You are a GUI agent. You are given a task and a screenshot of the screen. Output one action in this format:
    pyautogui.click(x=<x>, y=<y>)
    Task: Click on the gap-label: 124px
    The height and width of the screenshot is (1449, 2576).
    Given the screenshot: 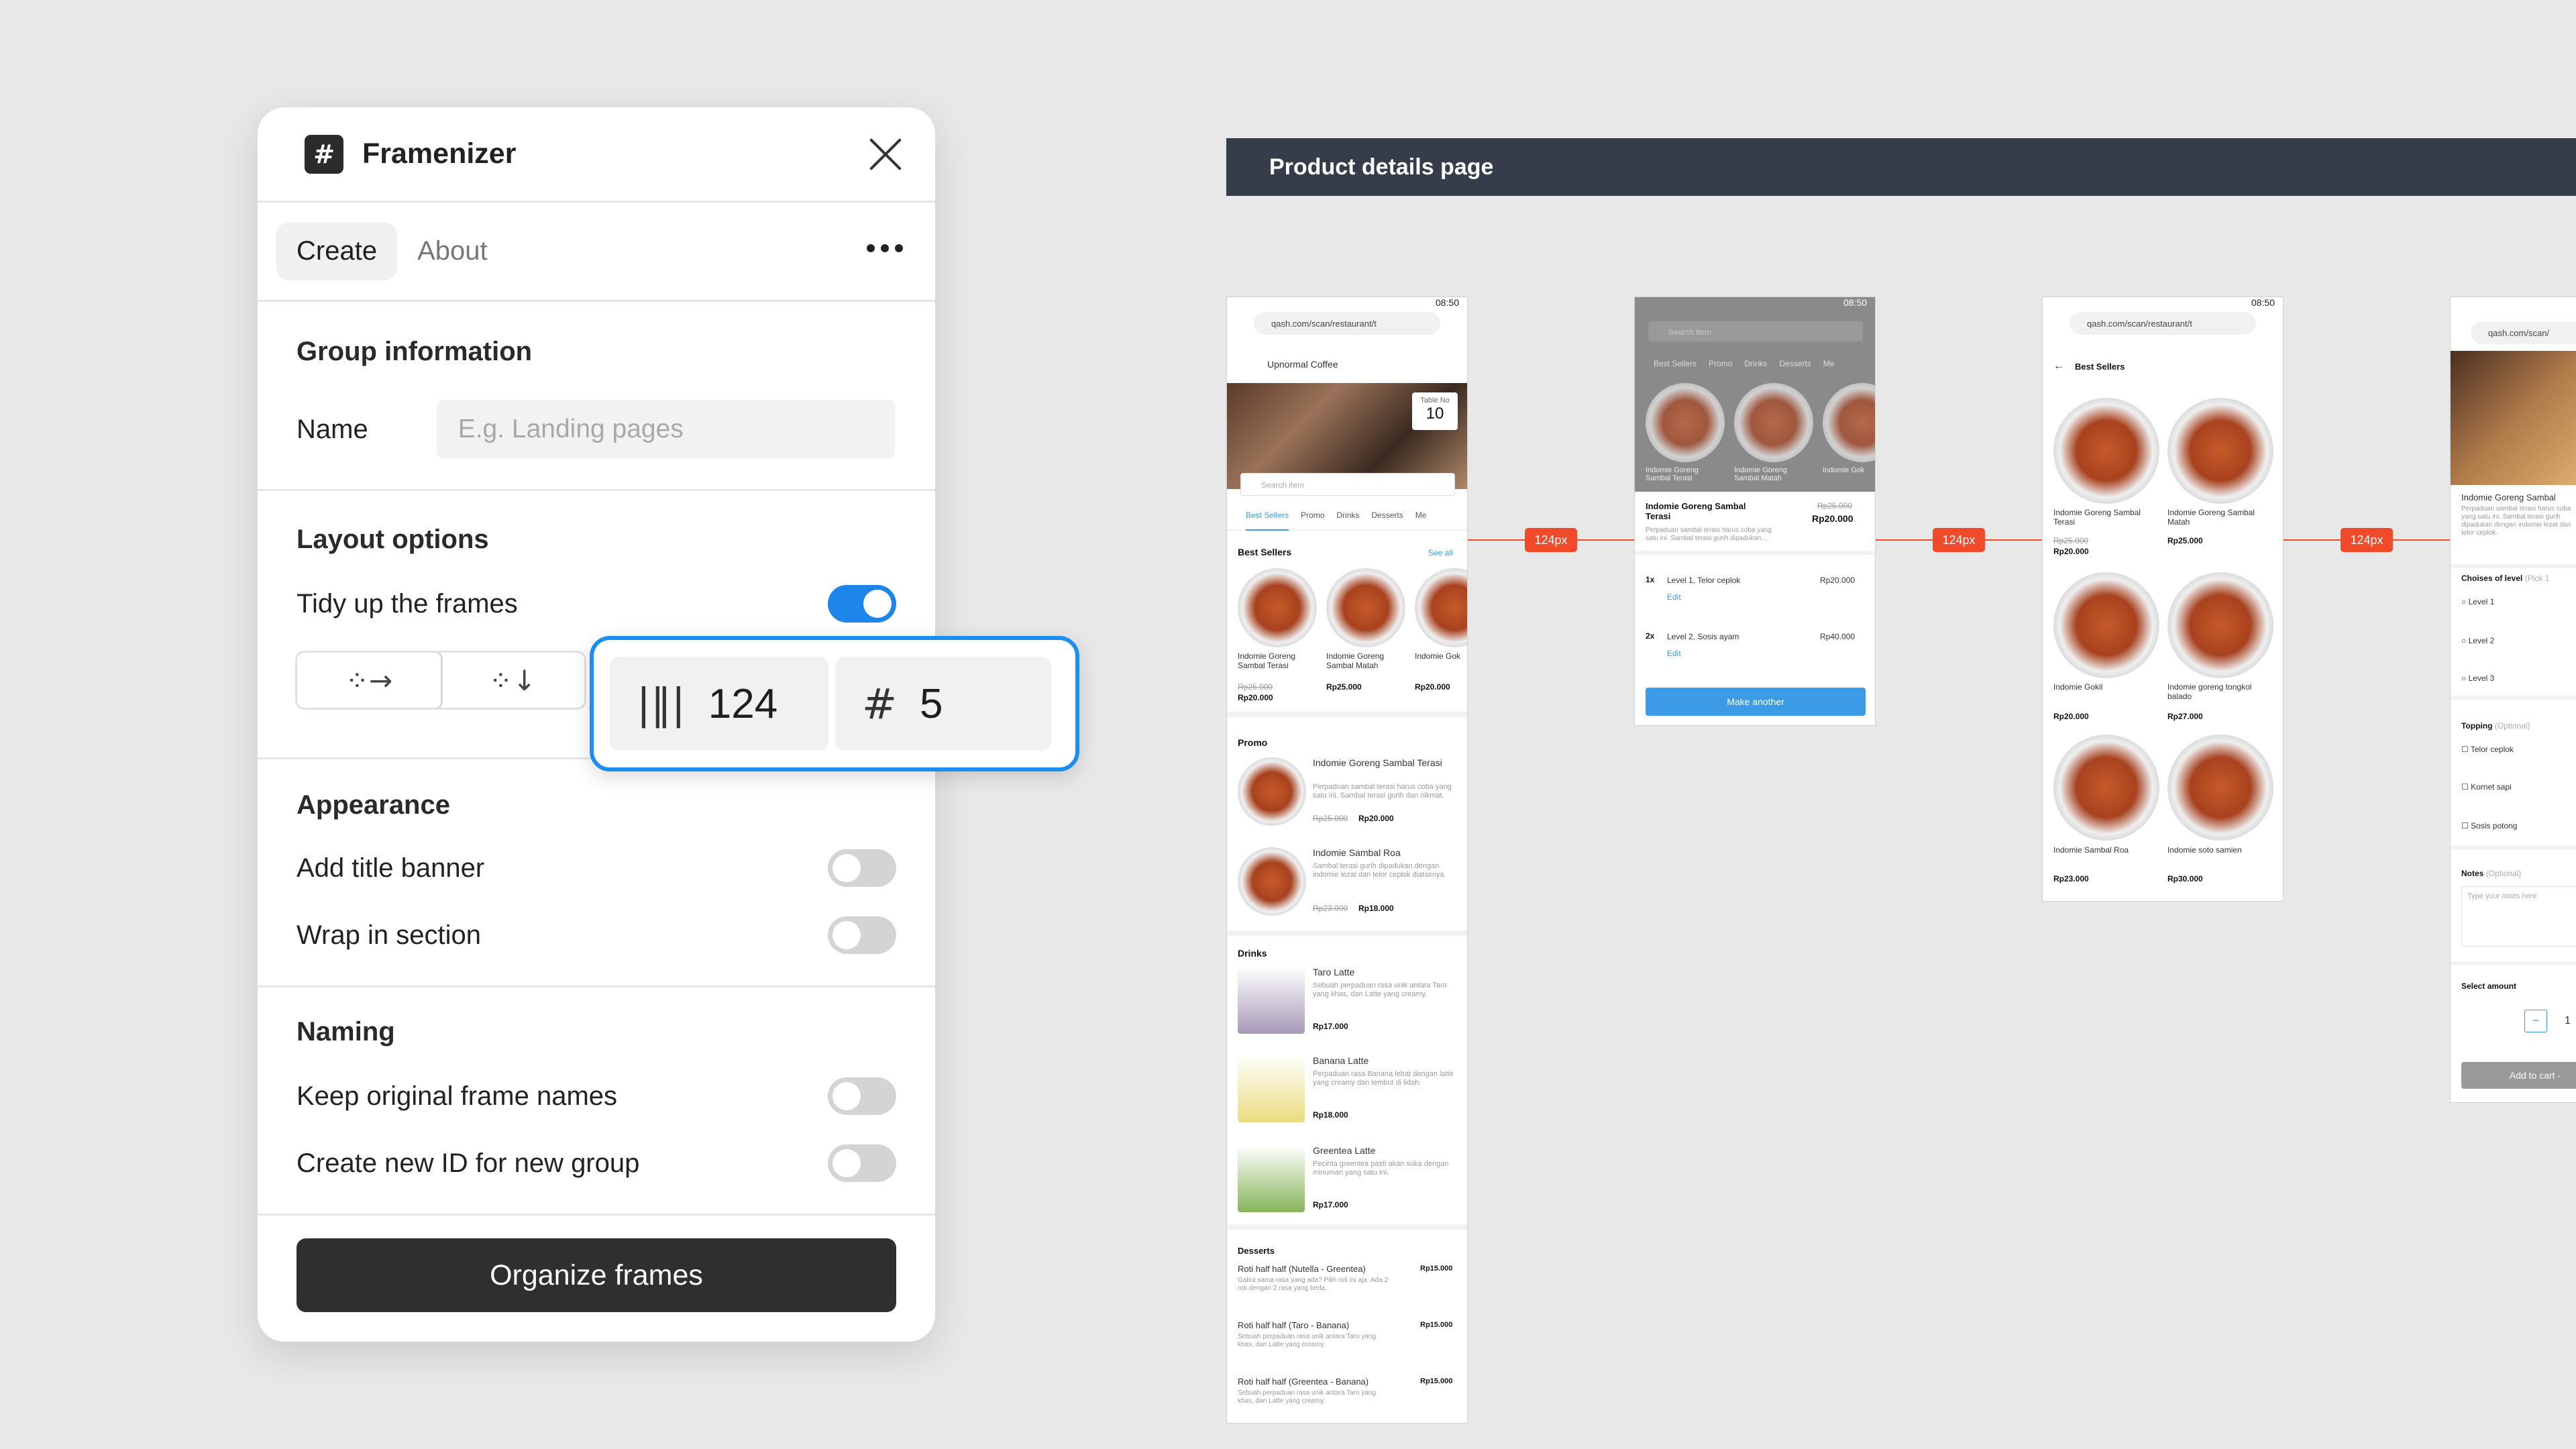 What is the action you would take?
    pyautogui.click(x=1551, y=540)
    